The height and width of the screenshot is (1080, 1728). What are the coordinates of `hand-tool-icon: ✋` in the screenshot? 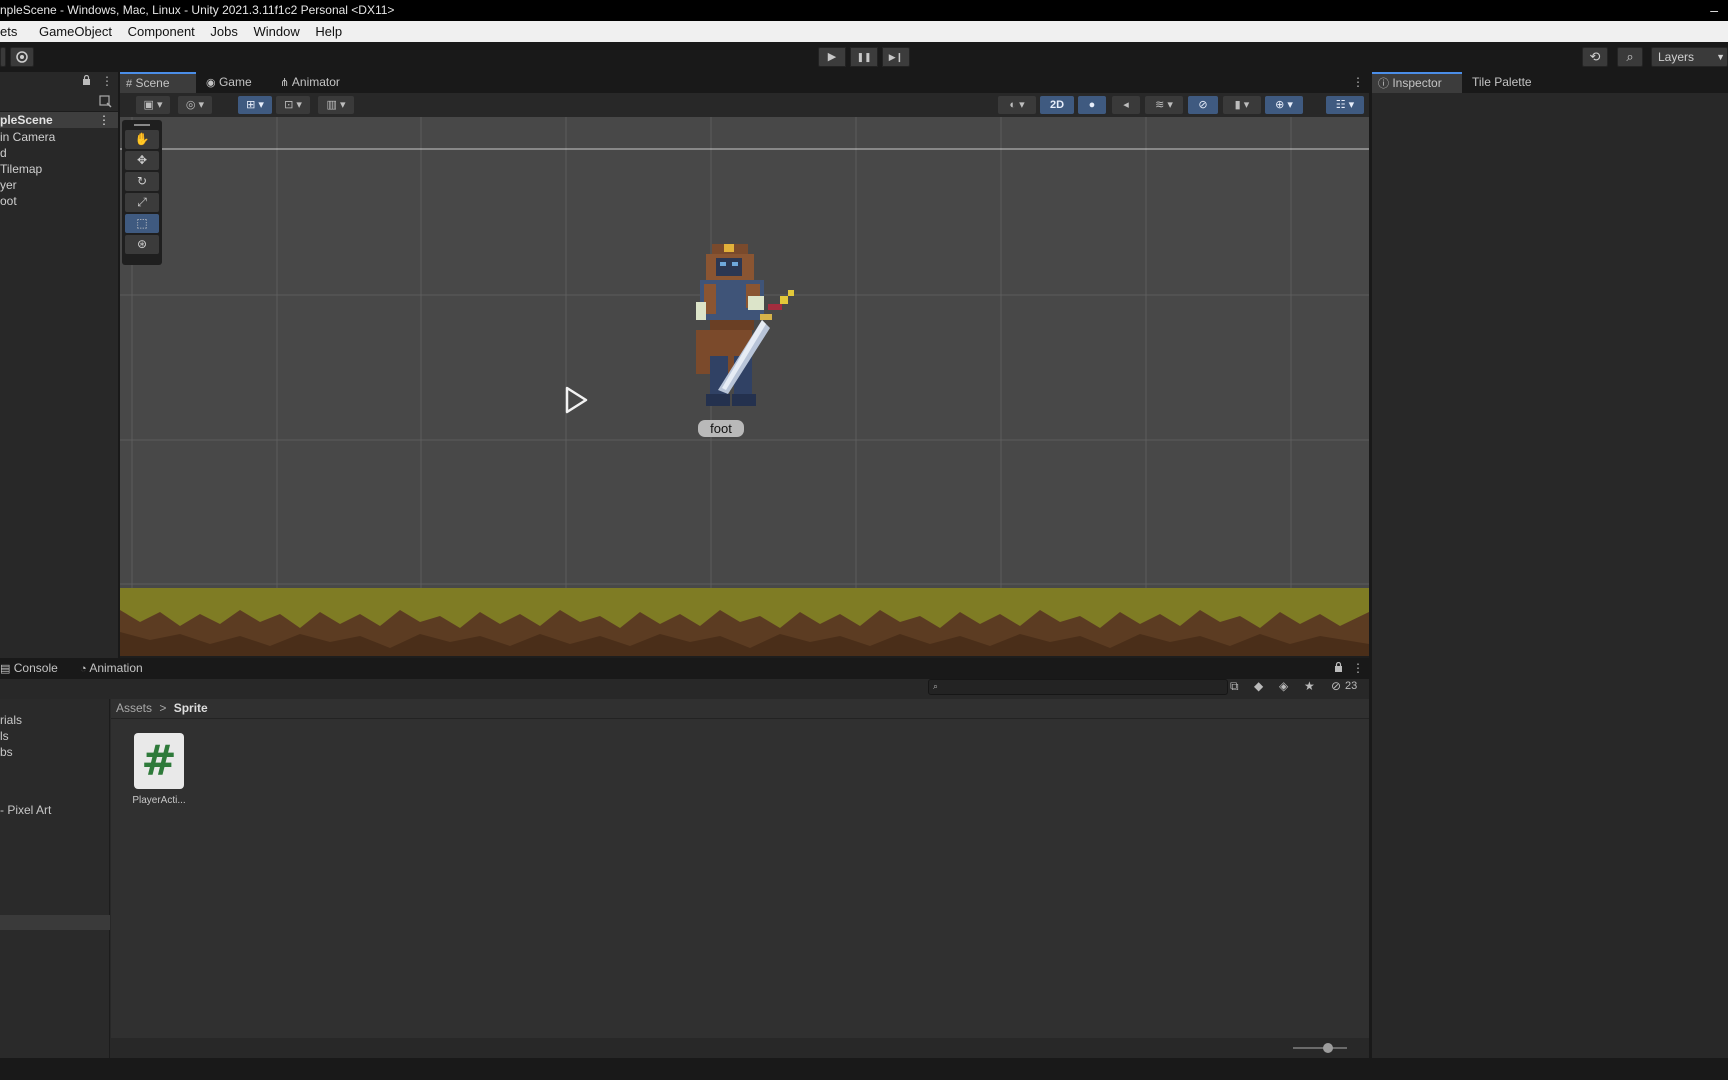 It's located at (142, 139).